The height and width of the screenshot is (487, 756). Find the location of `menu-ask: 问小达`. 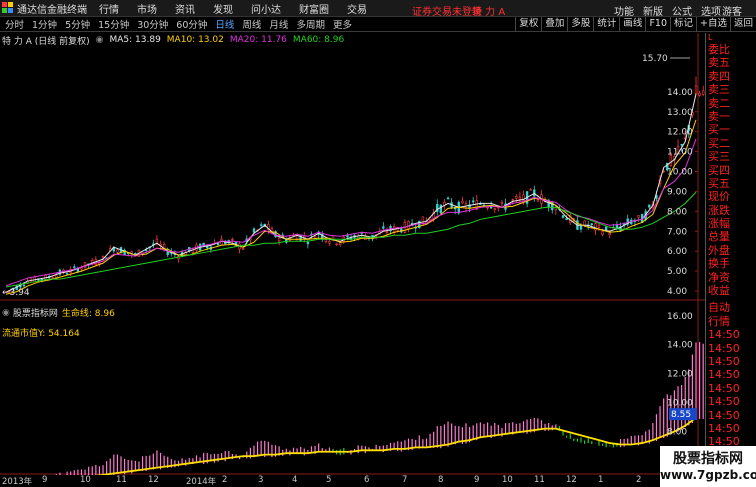

menu-ask: 问小达 is located at coordinates (266, 8).